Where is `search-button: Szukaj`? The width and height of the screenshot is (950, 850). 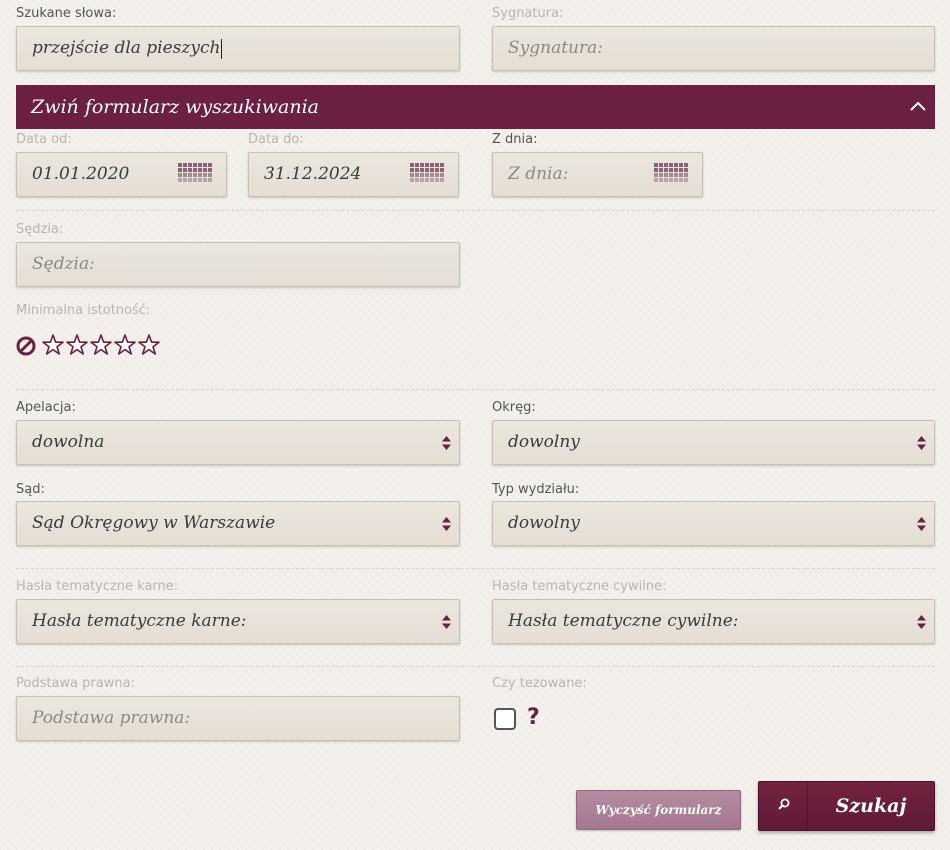
search-button: Szukaj is located at coordinates (846, 806).